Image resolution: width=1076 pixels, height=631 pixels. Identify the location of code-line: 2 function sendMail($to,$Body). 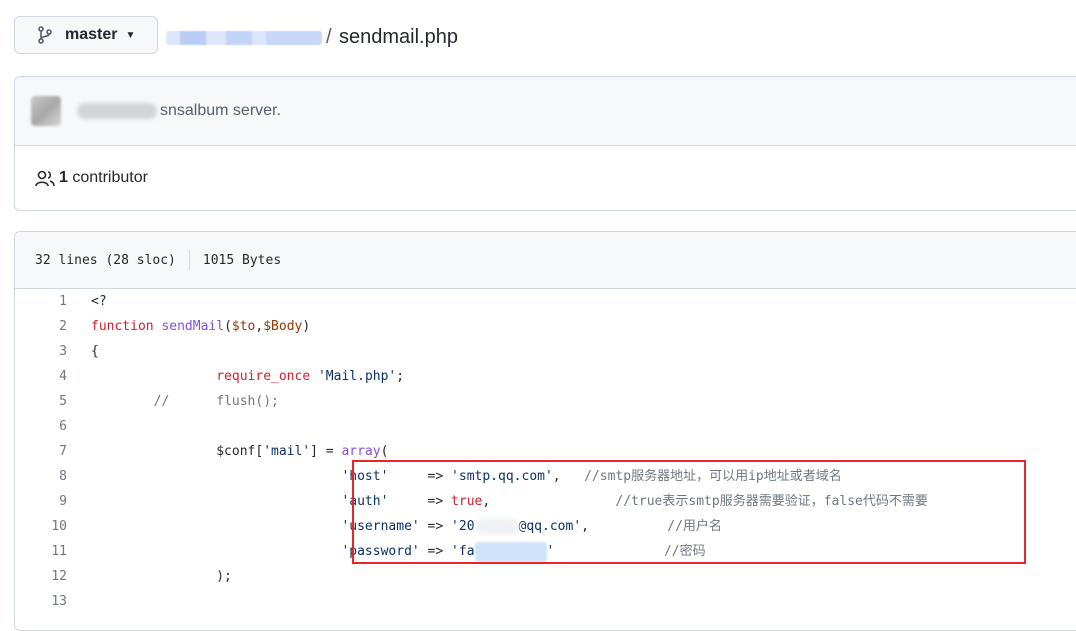
(545, 326).